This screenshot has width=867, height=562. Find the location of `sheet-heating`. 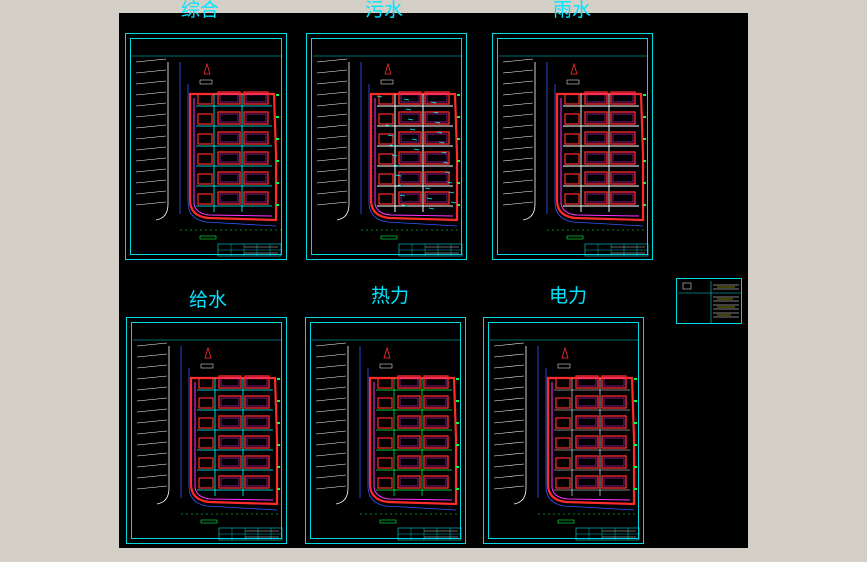

sheet-heating is located at coordinates (385, 430).